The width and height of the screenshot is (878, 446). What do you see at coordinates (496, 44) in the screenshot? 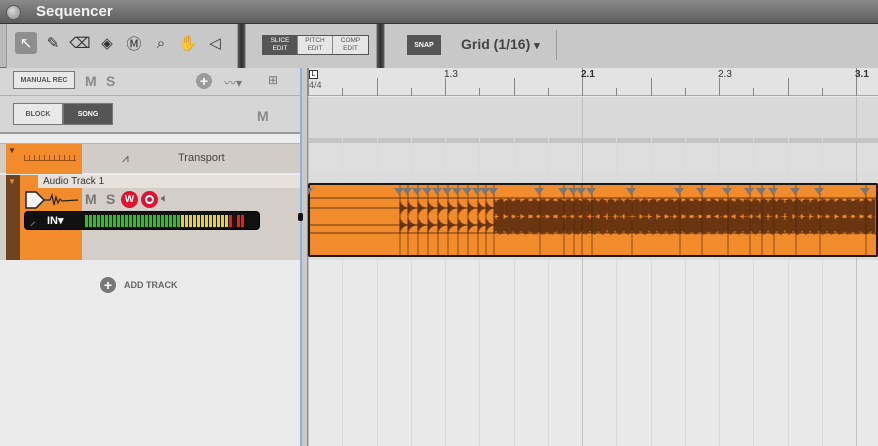
I see `grid-value: Grid (1/16)` at bounding box center [496, 44].